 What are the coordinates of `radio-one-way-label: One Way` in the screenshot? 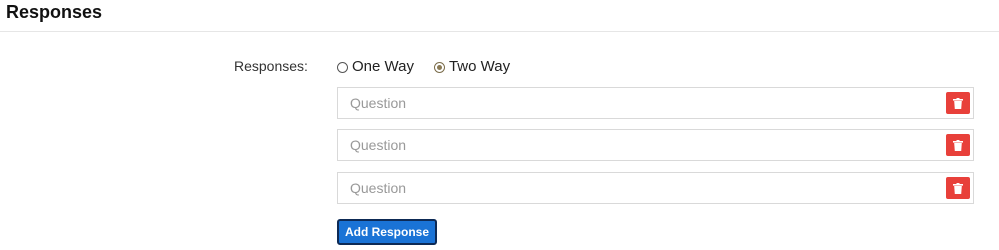 It's located at (383, 66).